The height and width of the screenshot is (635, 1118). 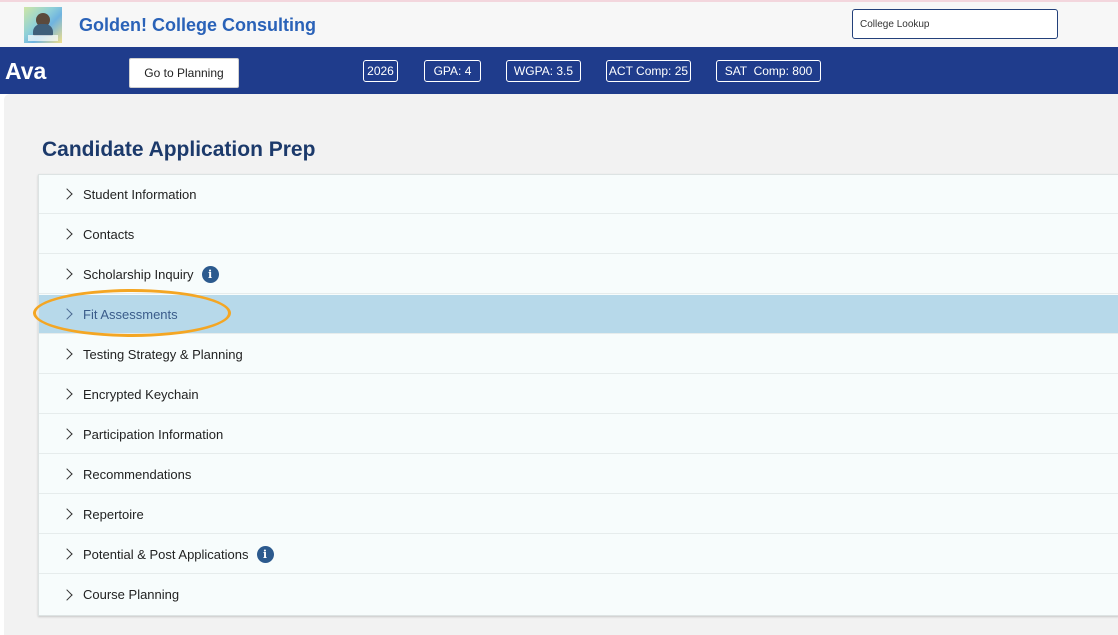 I want to click on go-to-planning-button: Go to Planning, so click(x=184, y=73).